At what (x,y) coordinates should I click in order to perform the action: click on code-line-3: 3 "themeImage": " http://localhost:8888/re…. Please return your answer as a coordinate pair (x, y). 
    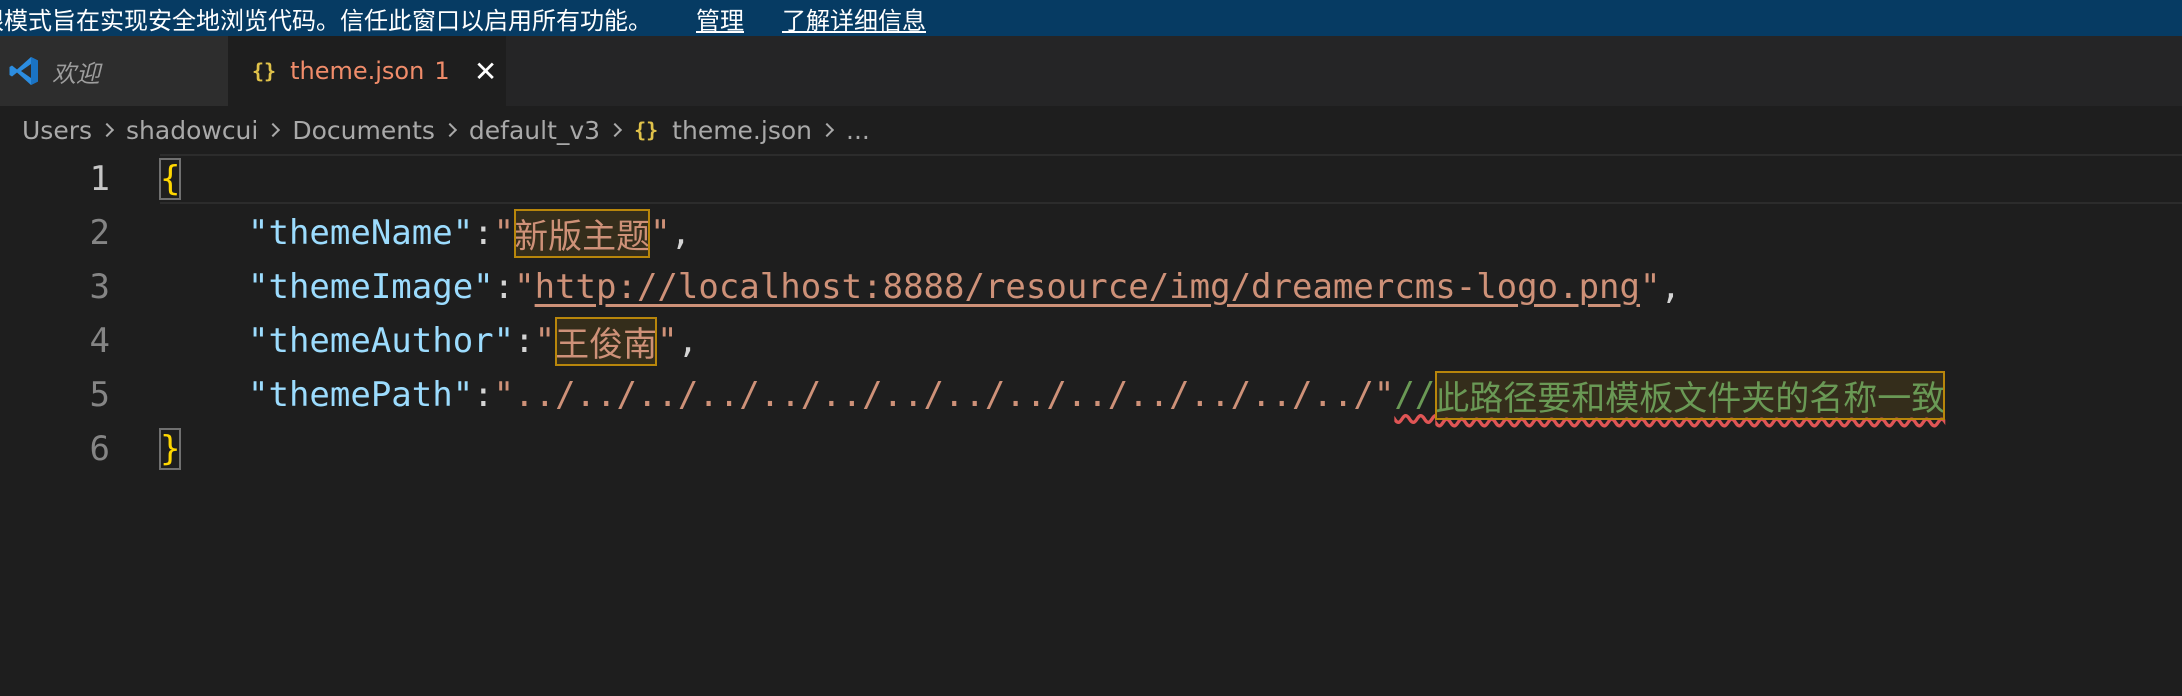
    Looking at the image, I should click on (1091, 287).